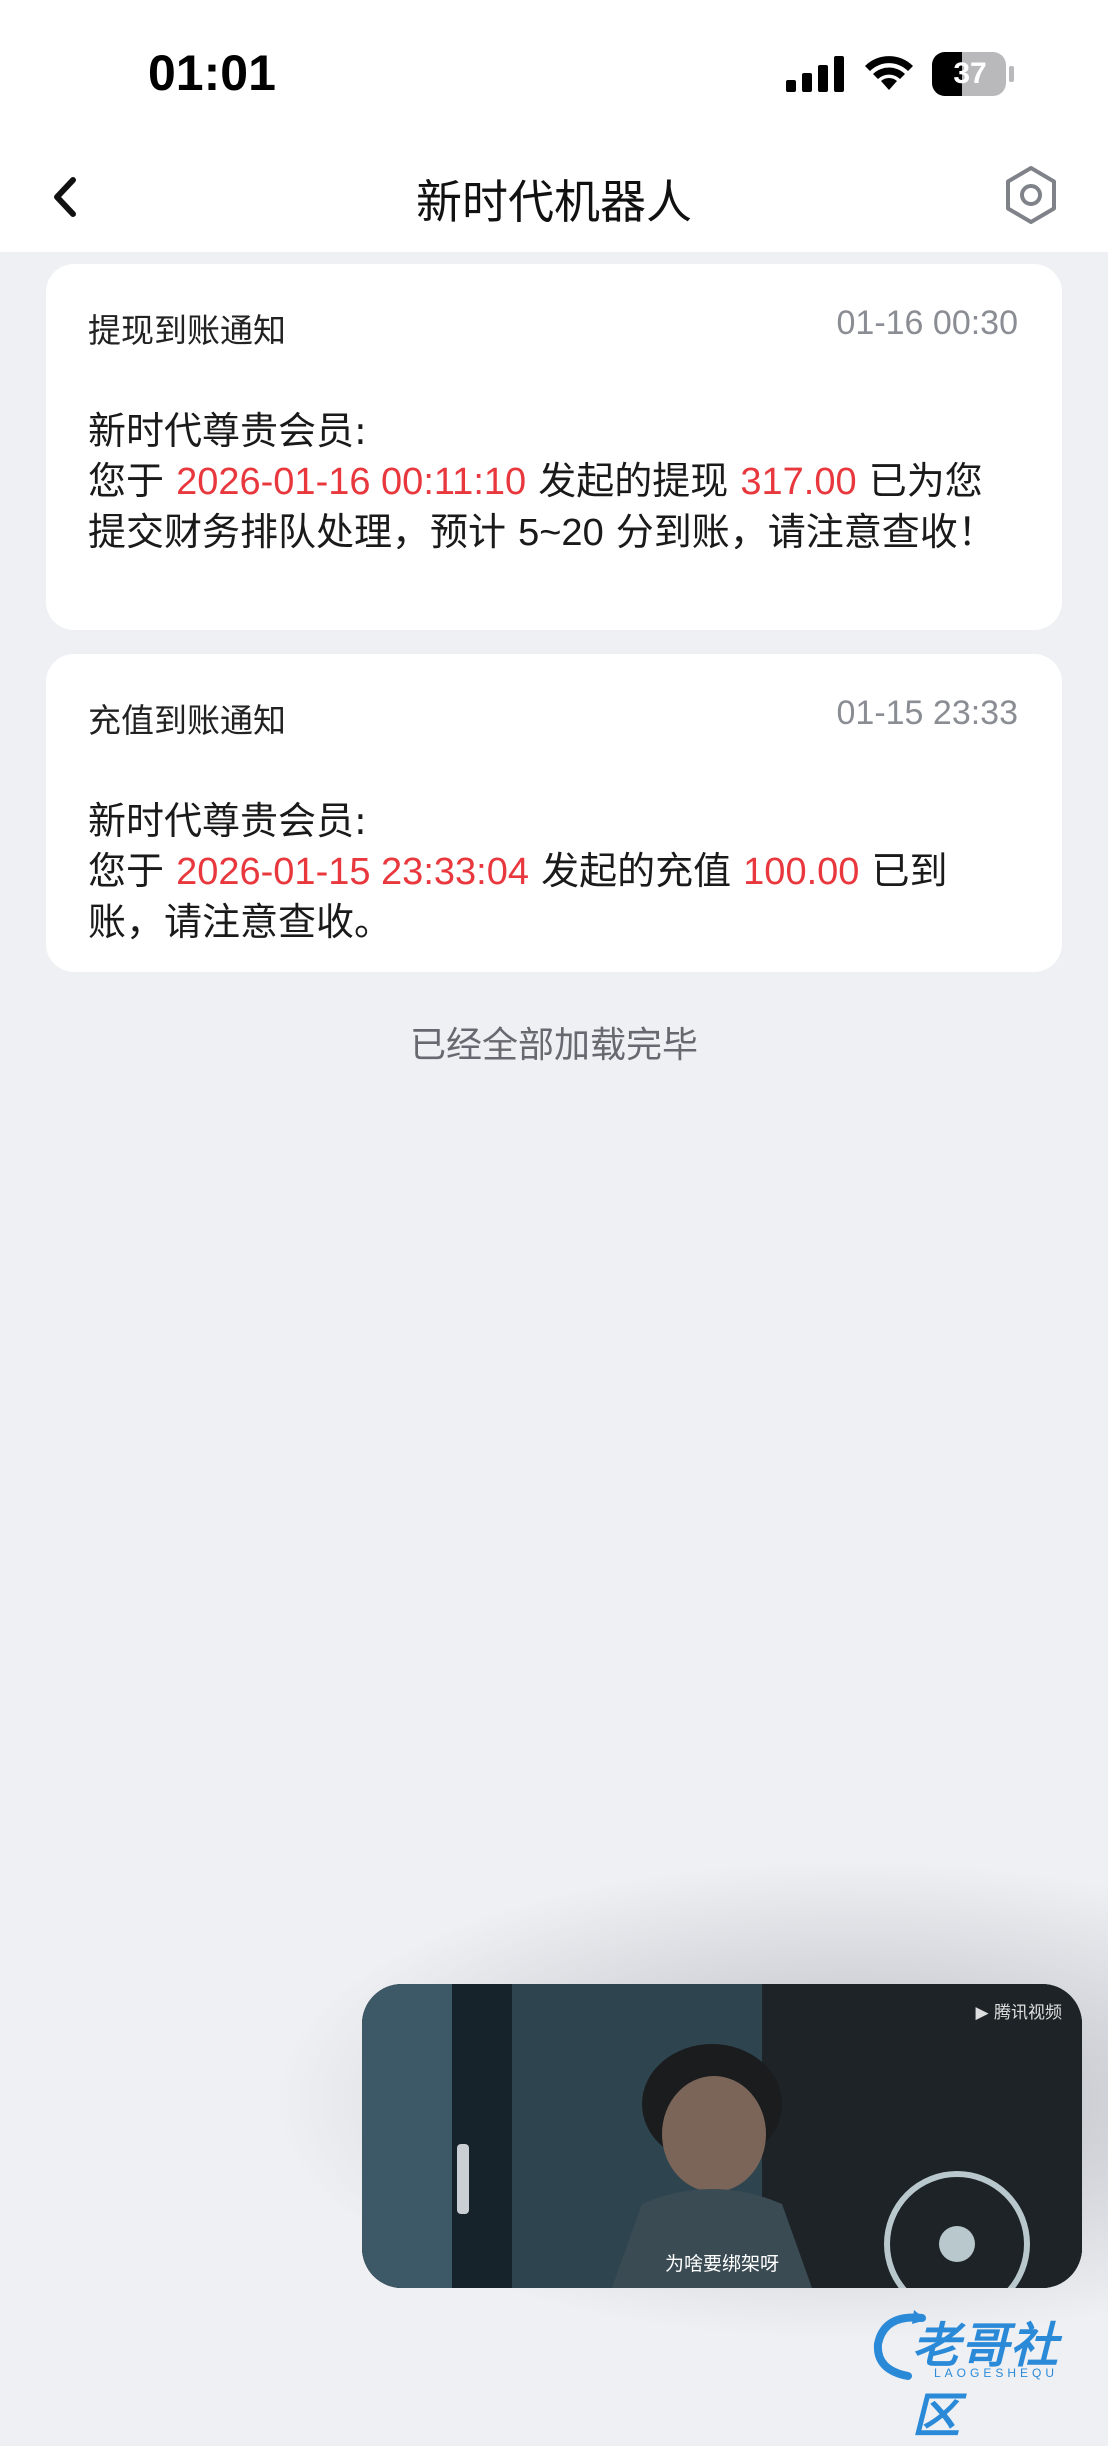 This screenshot has height=2446, width=1108. What do you see at coordinates (561, 533) in the screenshot?
I see `message-eta: 5~20` at bounding box center [561, 533].